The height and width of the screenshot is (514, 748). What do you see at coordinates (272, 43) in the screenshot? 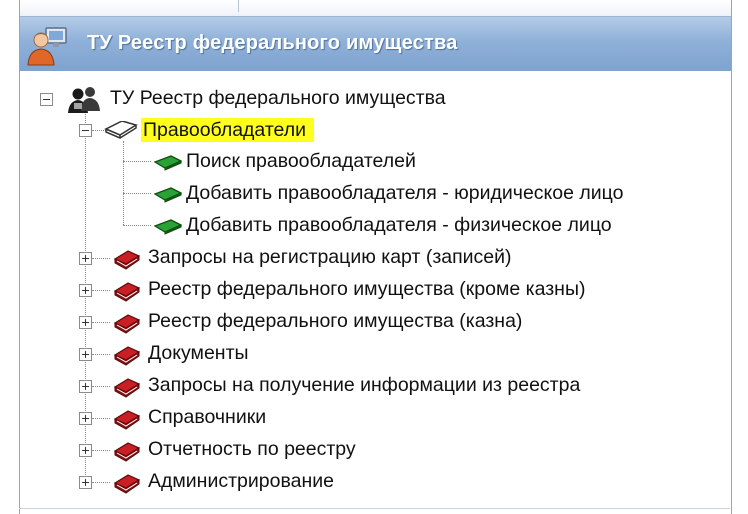
I see `window-title: ТУ Реестр федерального имущества` at bounding box center [272, 43].